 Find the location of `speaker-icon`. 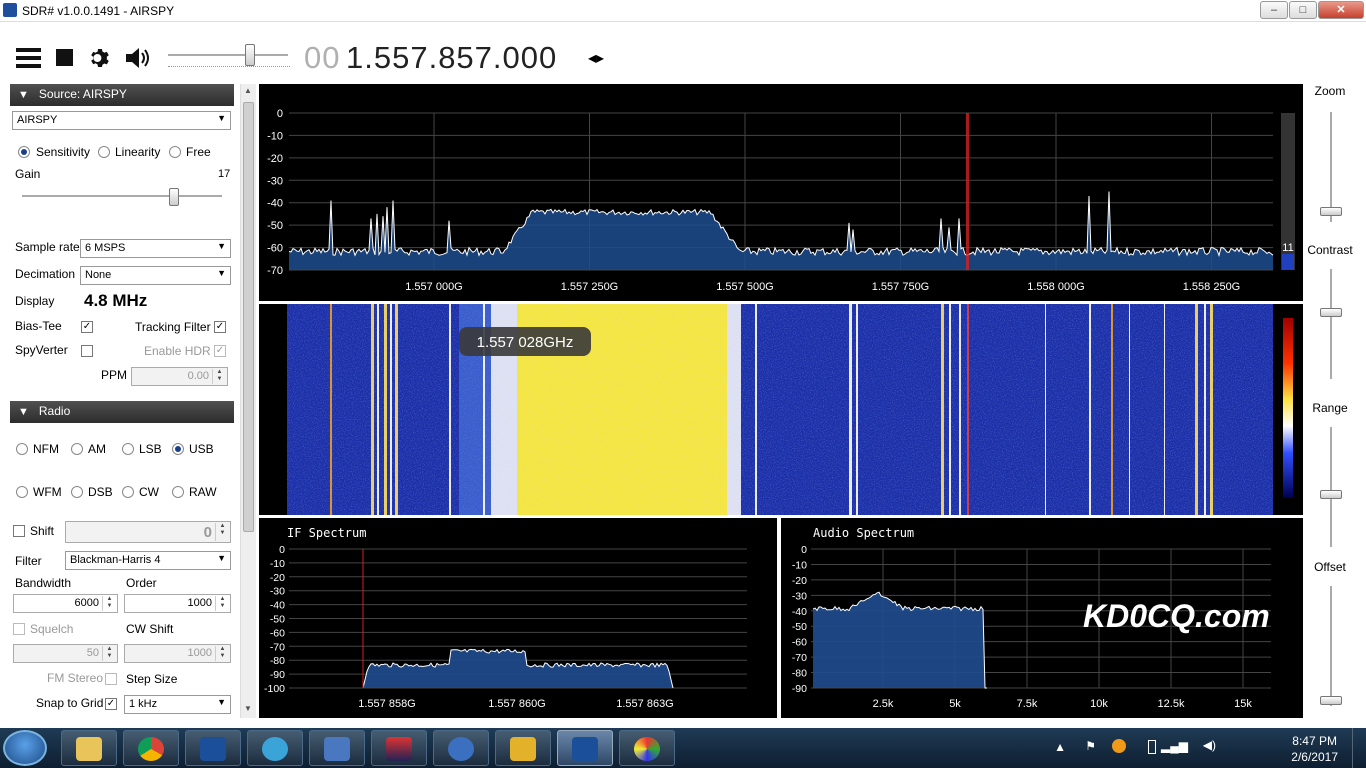

speaker-icon is located at coordinates (138, 58).